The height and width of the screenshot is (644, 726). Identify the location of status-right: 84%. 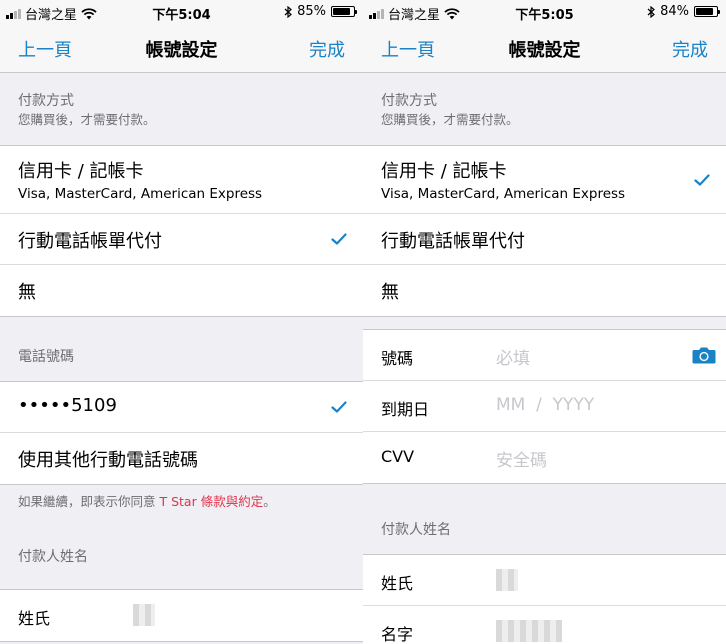
(683, 11).